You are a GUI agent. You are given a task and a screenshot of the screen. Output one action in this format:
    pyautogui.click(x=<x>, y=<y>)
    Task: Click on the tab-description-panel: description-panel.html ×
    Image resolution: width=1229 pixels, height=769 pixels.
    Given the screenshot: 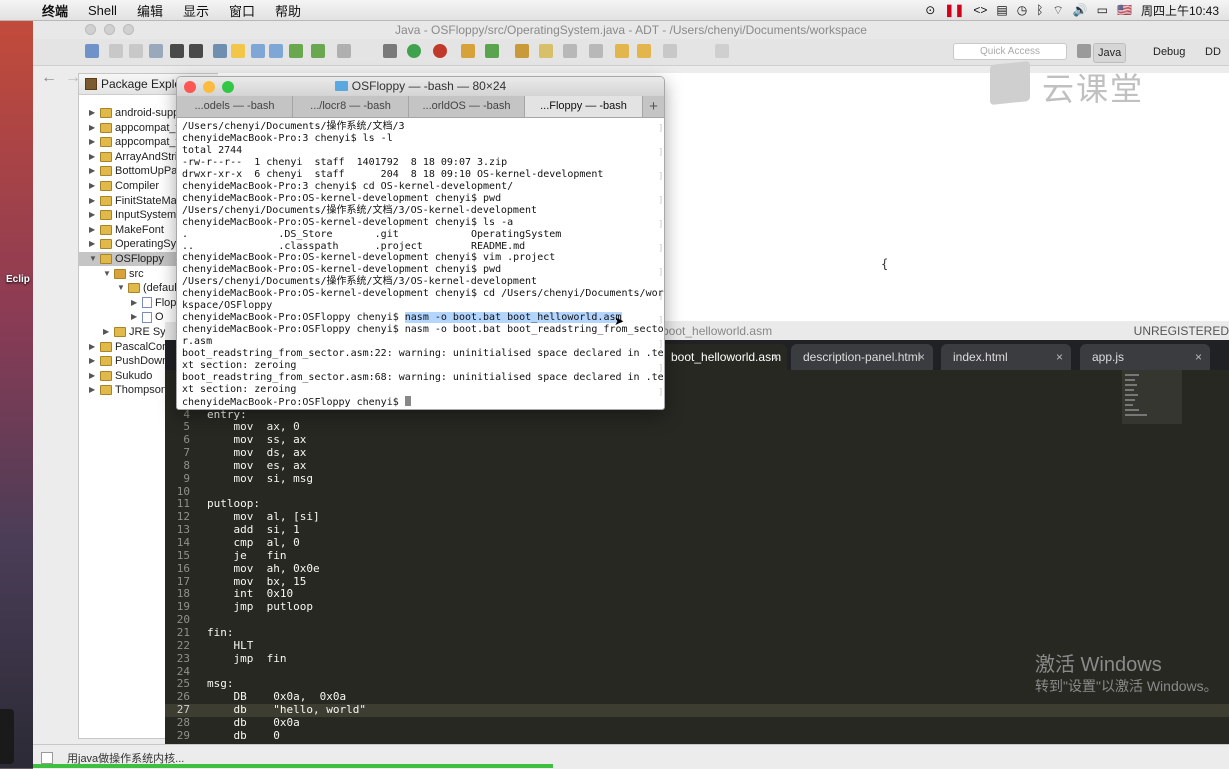 What is the action you would take?
    pyautogui.click(x=862, y=357)
    